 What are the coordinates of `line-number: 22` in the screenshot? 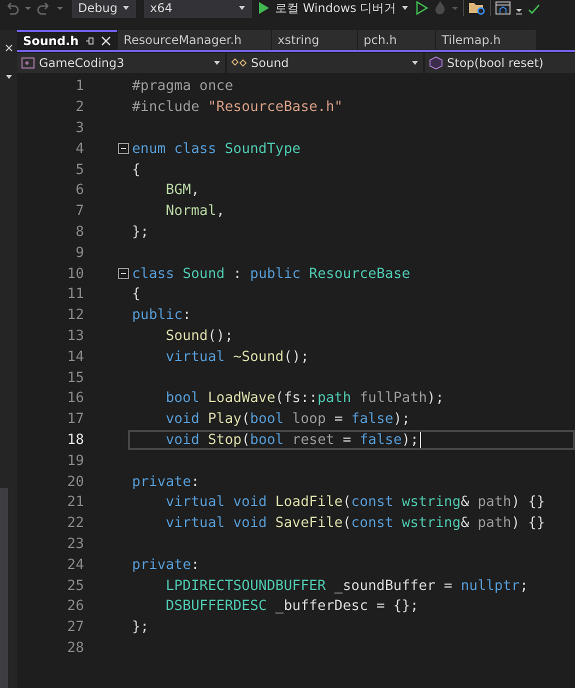 It's located at (75, 523).